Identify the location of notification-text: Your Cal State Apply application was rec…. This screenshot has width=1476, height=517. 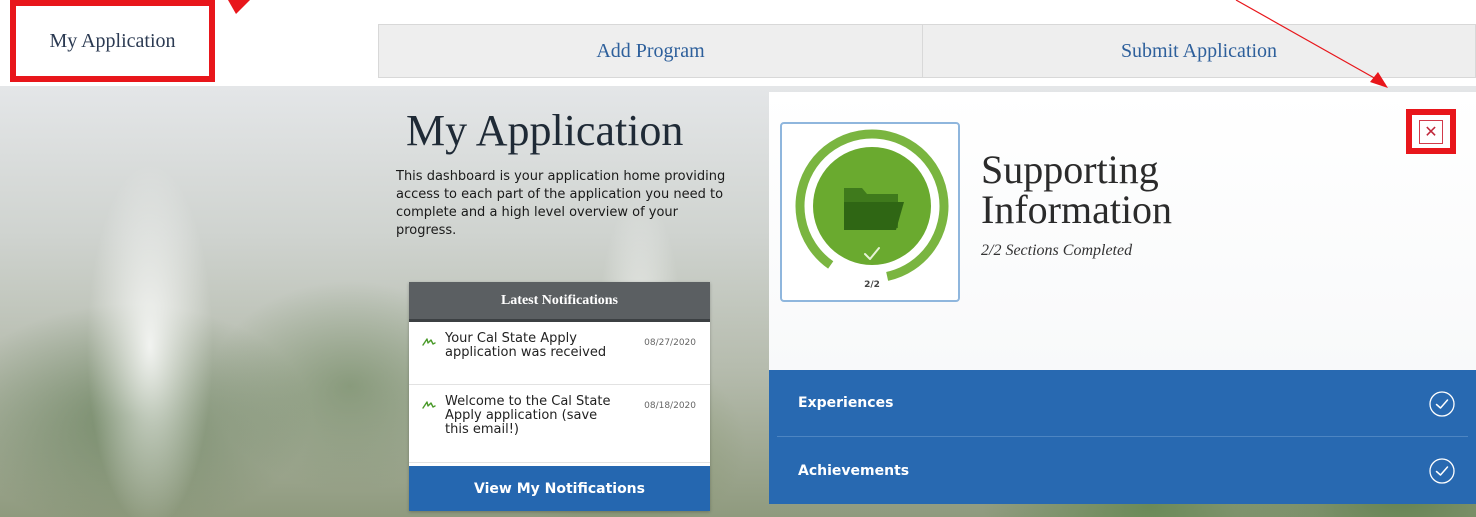
(526, 345).